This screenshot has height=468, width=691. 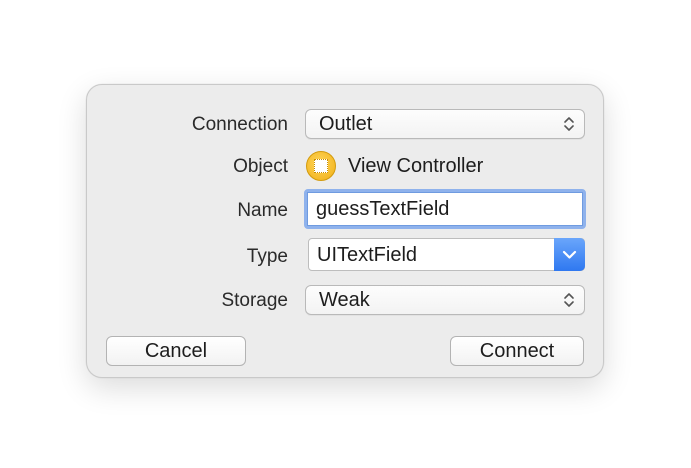 What do you see at coordinates (267, 256) in the screenshot?
I see `type-label: Type` at bounding box center [267, 256].